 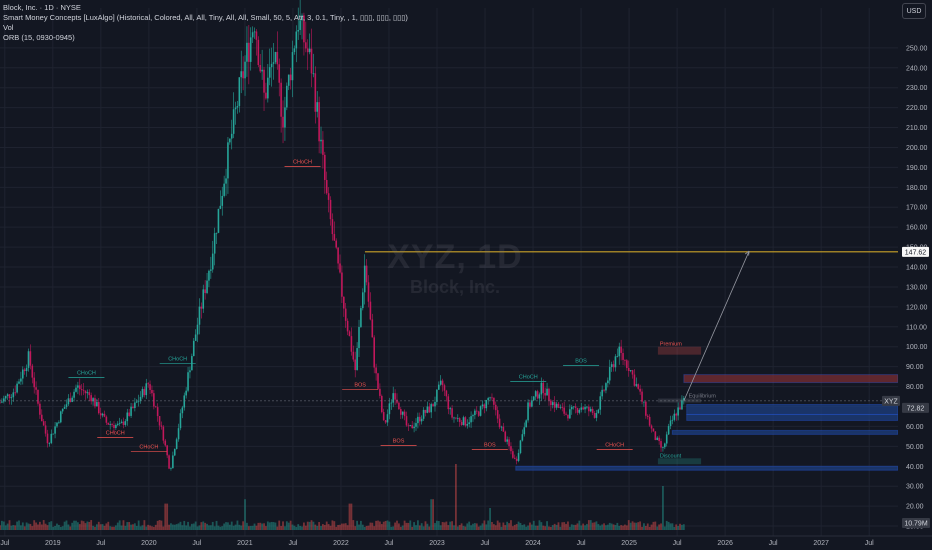 I want to click on zone-label-premium: Premium, so click(x=671, y=345).